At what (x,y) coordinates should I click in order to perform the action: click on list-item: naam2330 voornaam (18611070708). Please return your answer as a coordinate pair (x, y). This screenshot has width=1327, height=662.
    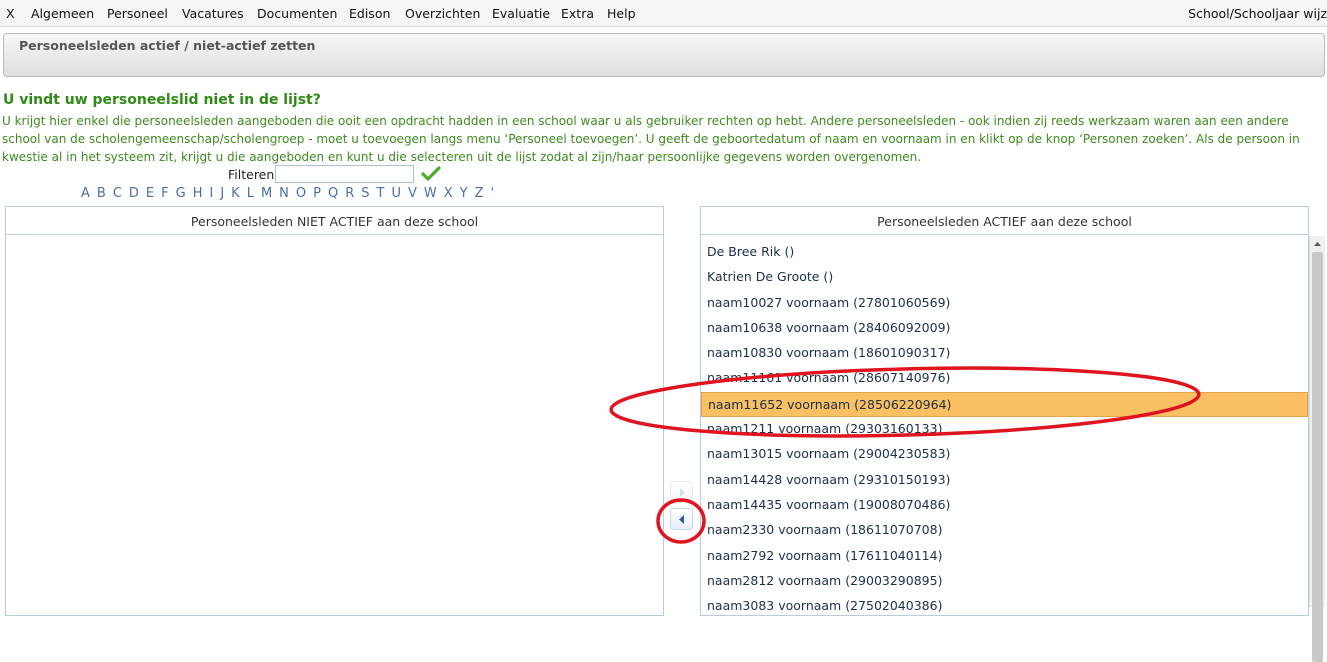
    Looking at the image, I should click on (1004, 530).